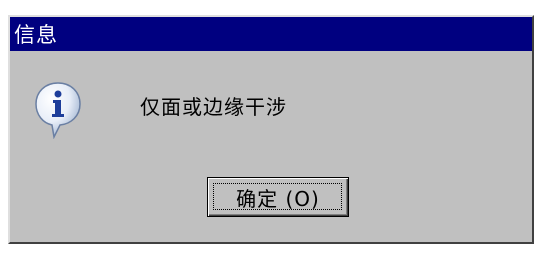 The height and width of the screenshot is (258, 553). I want to click on info-icon, so click(58, 110).